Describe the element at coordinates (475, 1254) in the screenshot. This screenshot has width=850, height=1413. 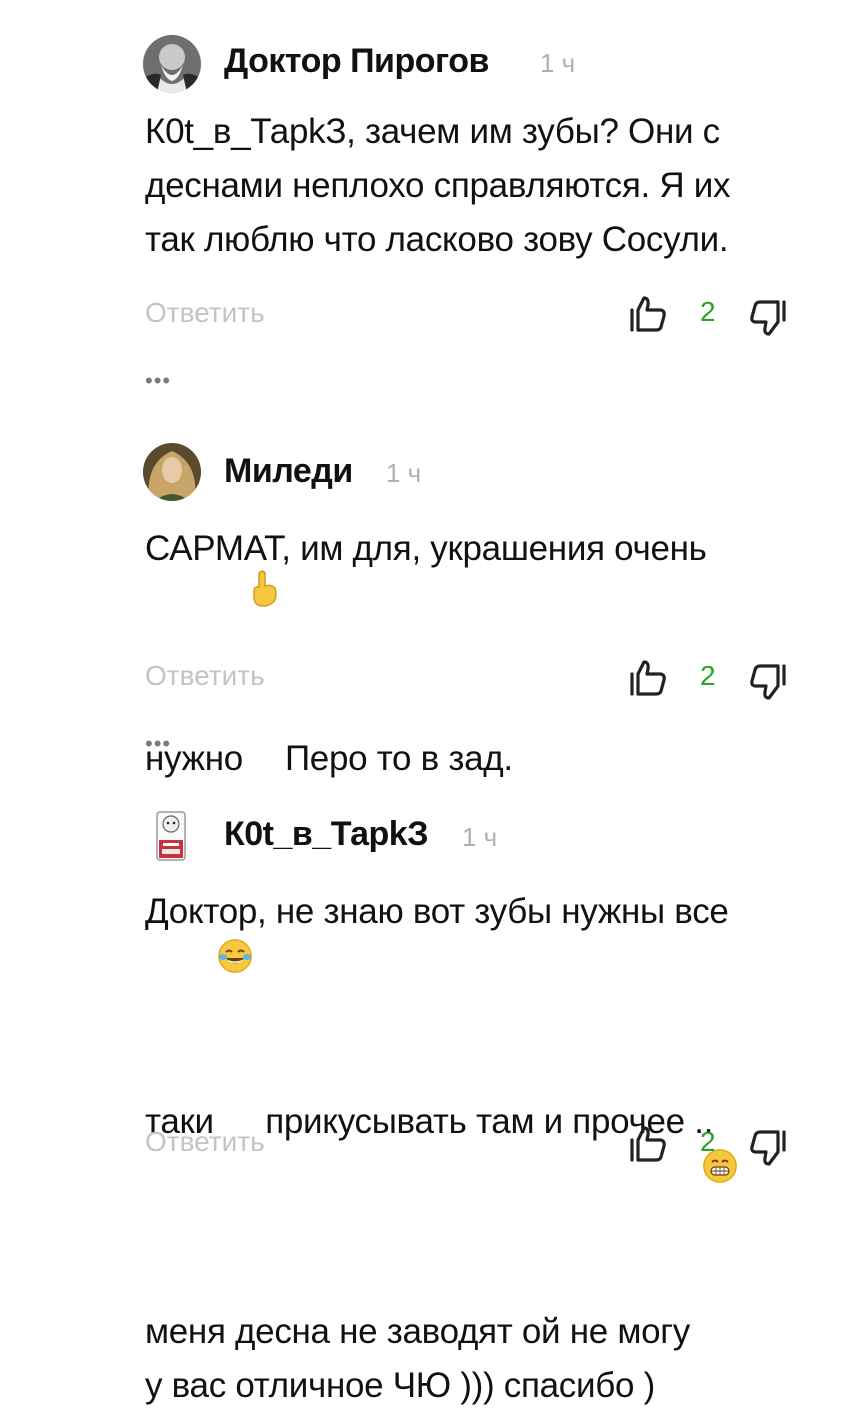
I see `comment-text-line: меня десна не заводят ой не могу` at that location.